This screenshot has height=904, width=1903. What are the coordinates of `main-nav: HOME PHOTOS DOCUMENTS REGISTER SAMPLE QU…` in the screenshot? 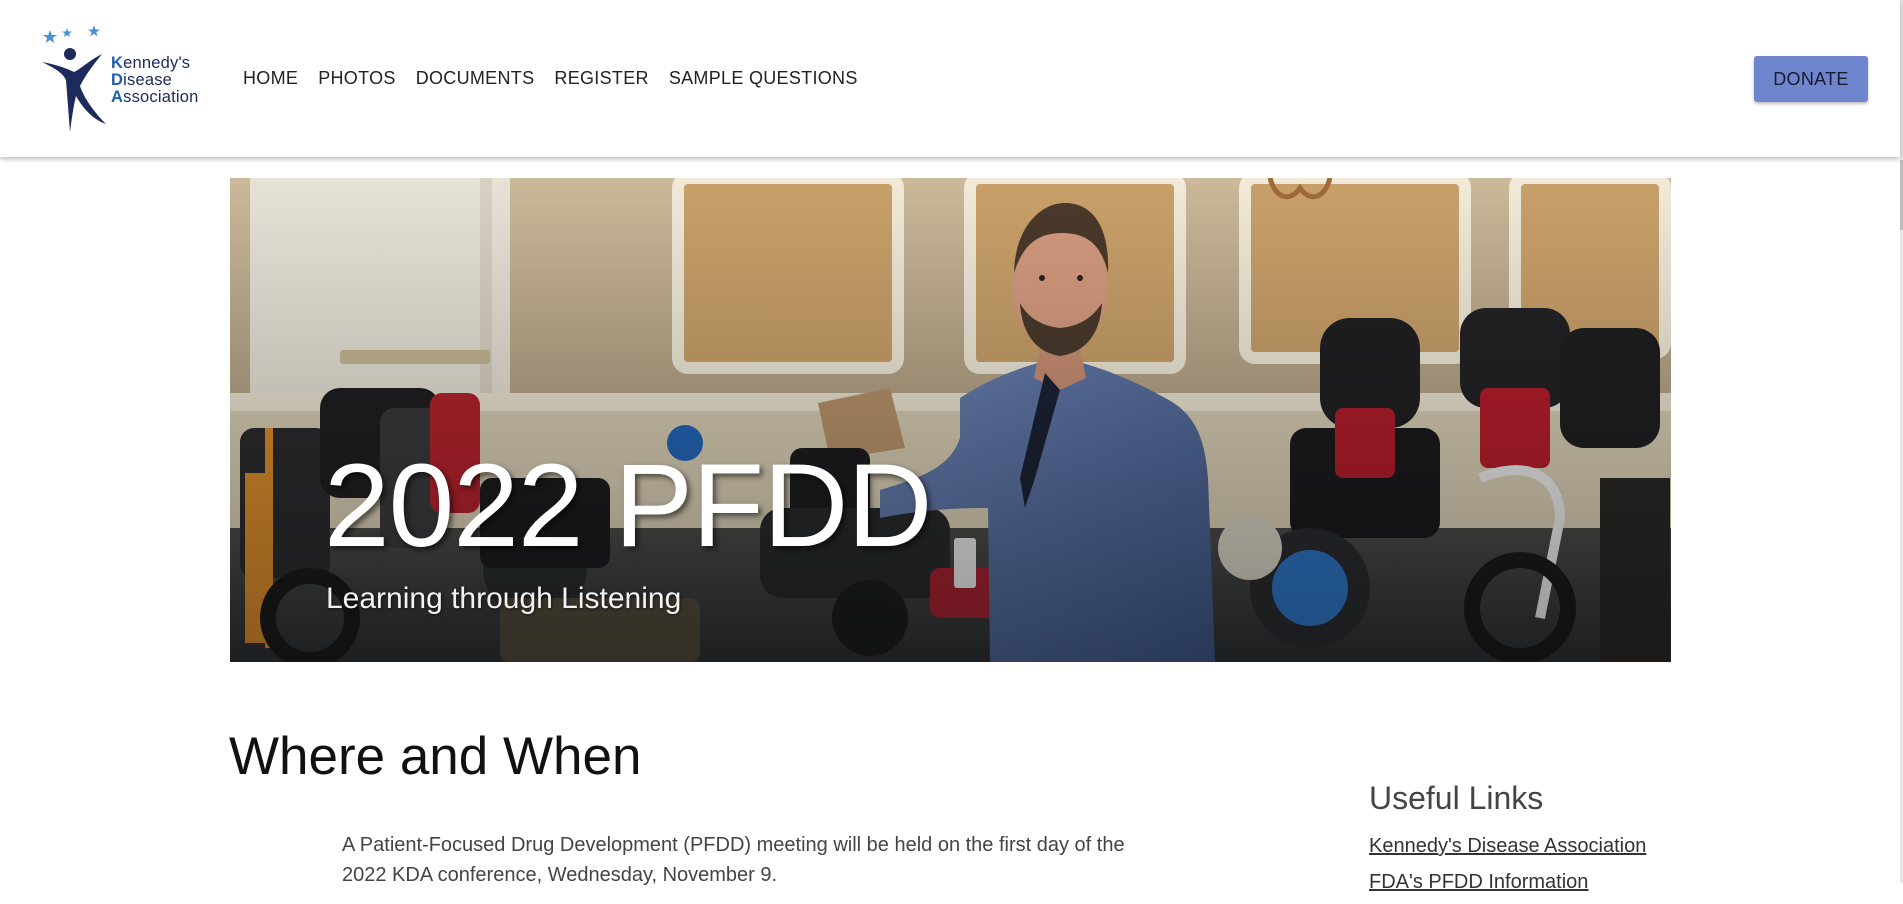 It's located at (560, 78).